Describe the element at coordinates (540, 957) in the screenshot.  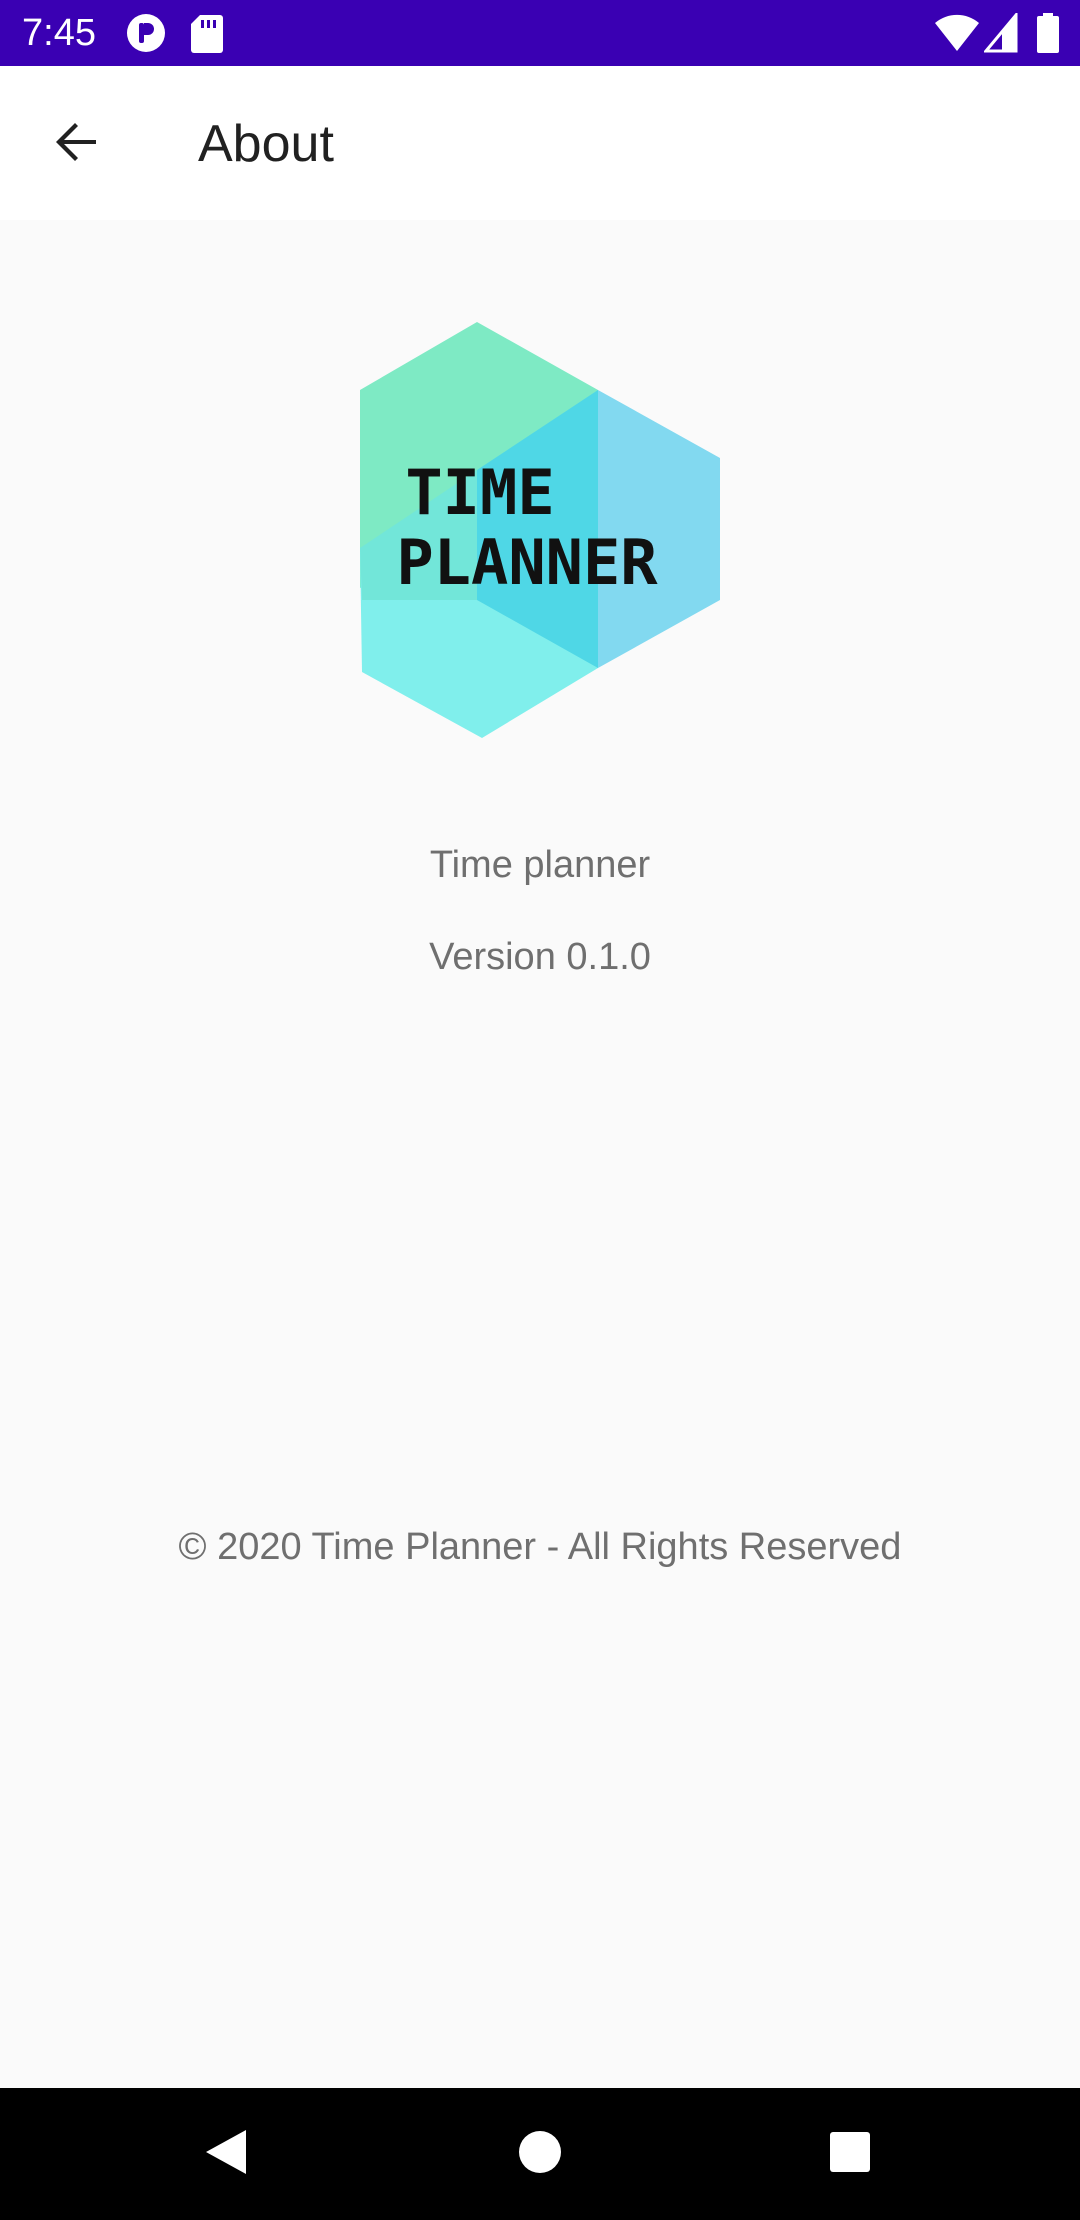
I see `app-version-text: Version 0.1.0` at that location.